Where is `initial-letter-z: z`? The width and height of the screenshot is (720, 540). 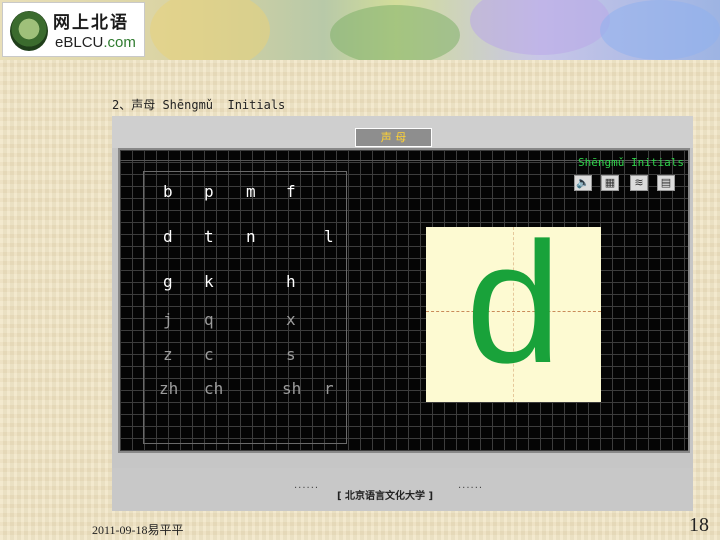 initial-letter-z: z is located at coordinates (168, 355).